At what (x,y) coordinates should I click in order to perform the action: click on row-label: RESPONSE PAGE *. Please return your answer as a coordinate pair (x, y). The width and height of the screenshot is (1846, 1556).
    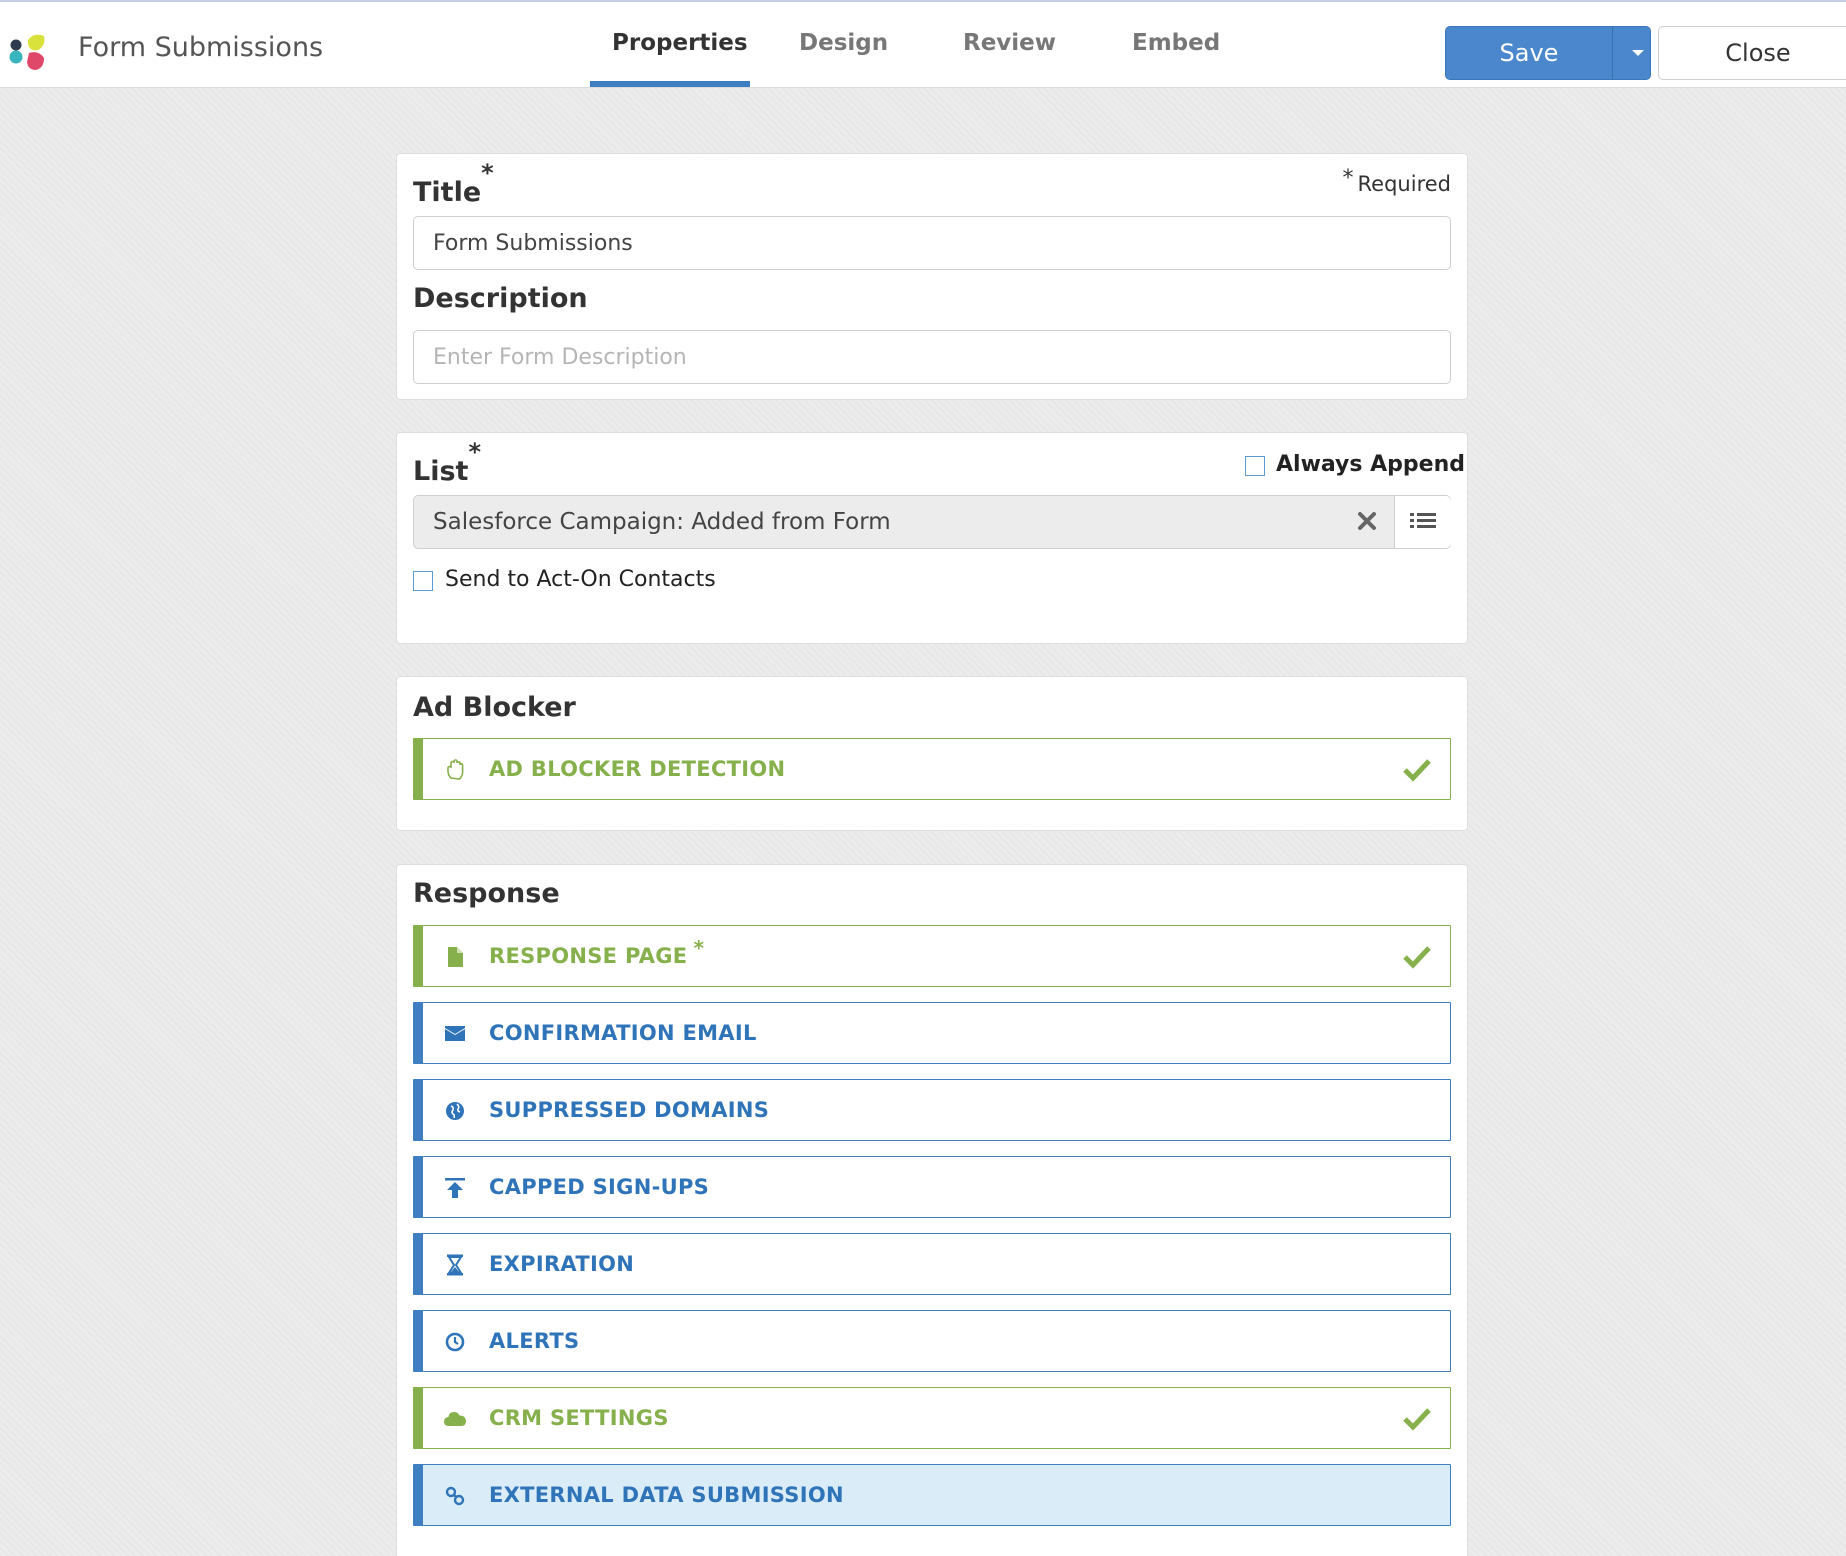
    Looking at the image, I should click on (597, 952).